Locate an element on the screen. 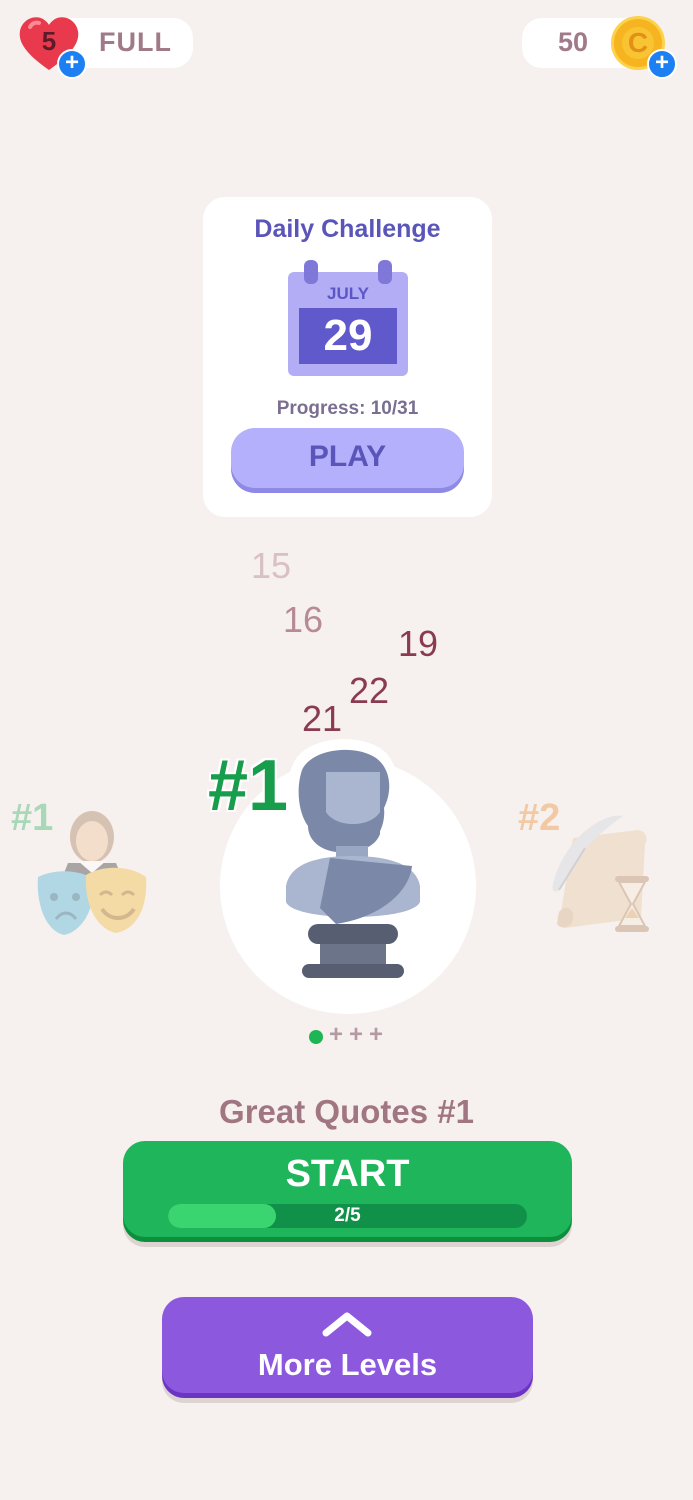  daily-progress-text: Progress: 10/31 is located at coordinates (347, 408).